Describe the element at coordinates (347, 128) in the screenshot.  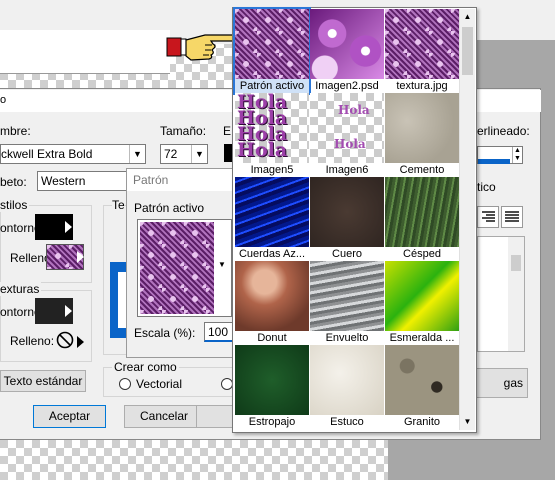
I see `pattern-thumbnail: Hola Hola` at that location.